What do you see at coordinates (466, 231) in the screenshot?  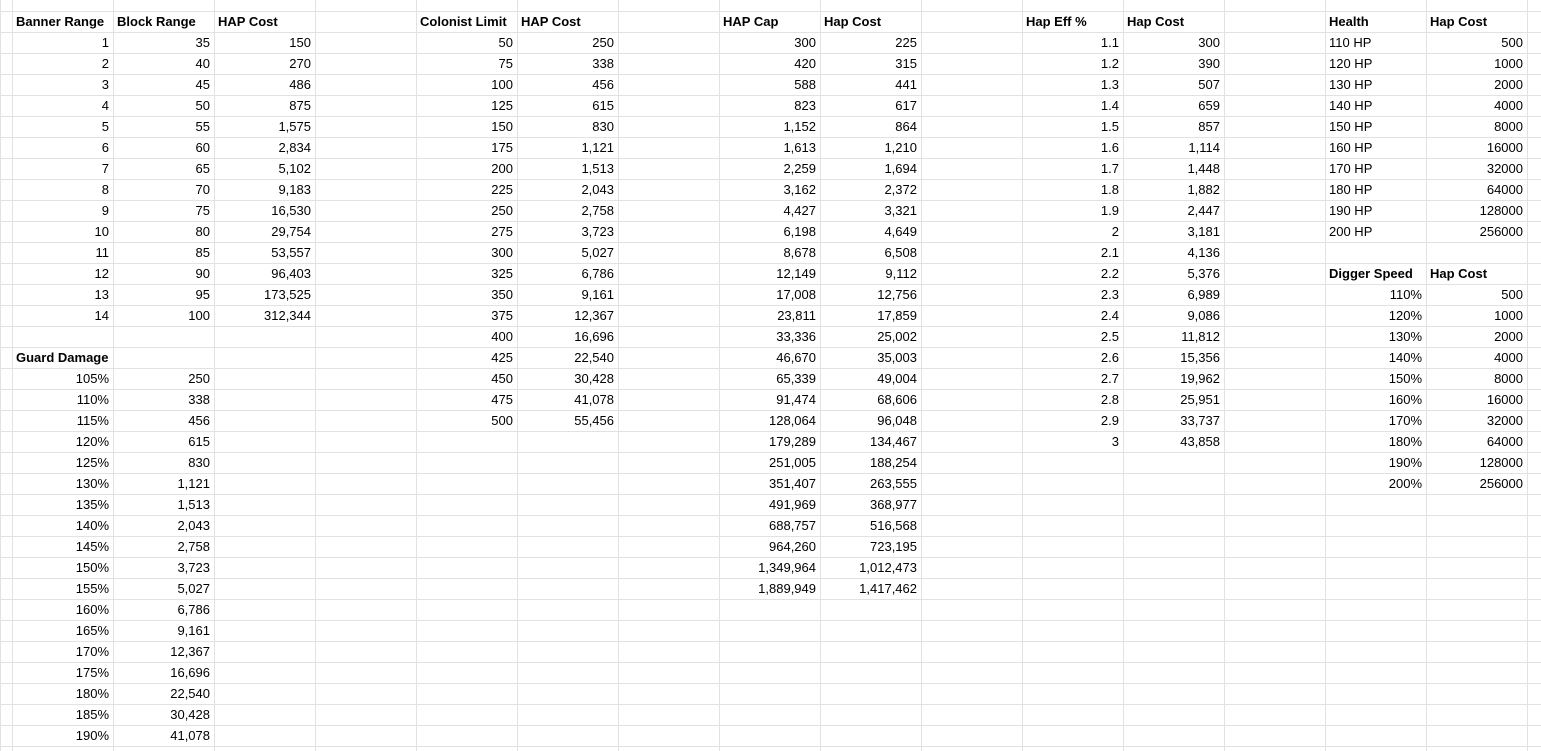 I see `cell-colonist-limit: 275` at bounding box center [466, 231].